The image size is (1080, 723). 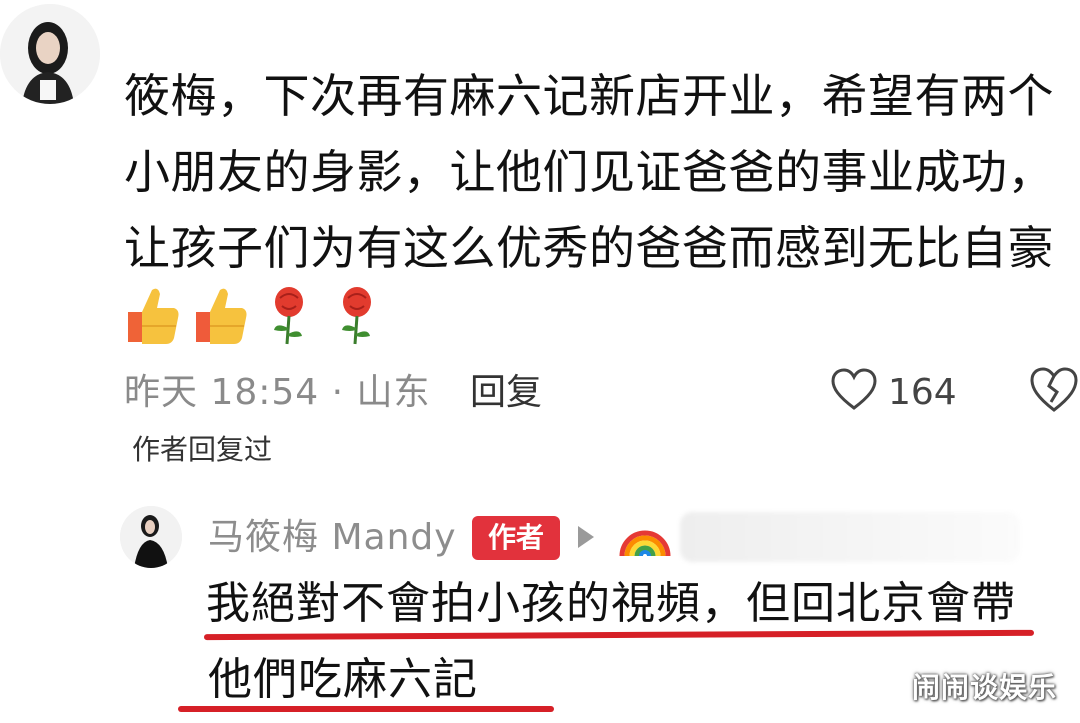 I want to click on reply-line: 他們吃麻六記, so click(x=343, y=679).